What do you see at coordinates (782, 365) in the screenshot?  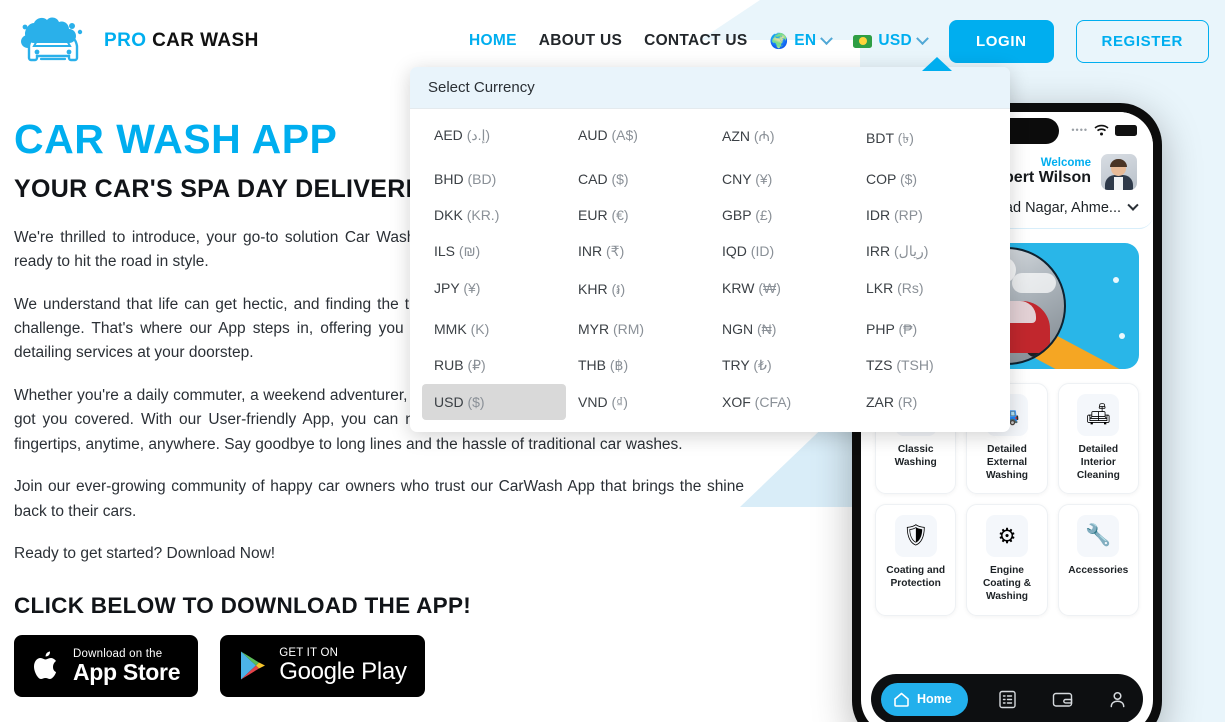 I see `currency-option-try: TRY (₺)` at bounding box center [782, 365].